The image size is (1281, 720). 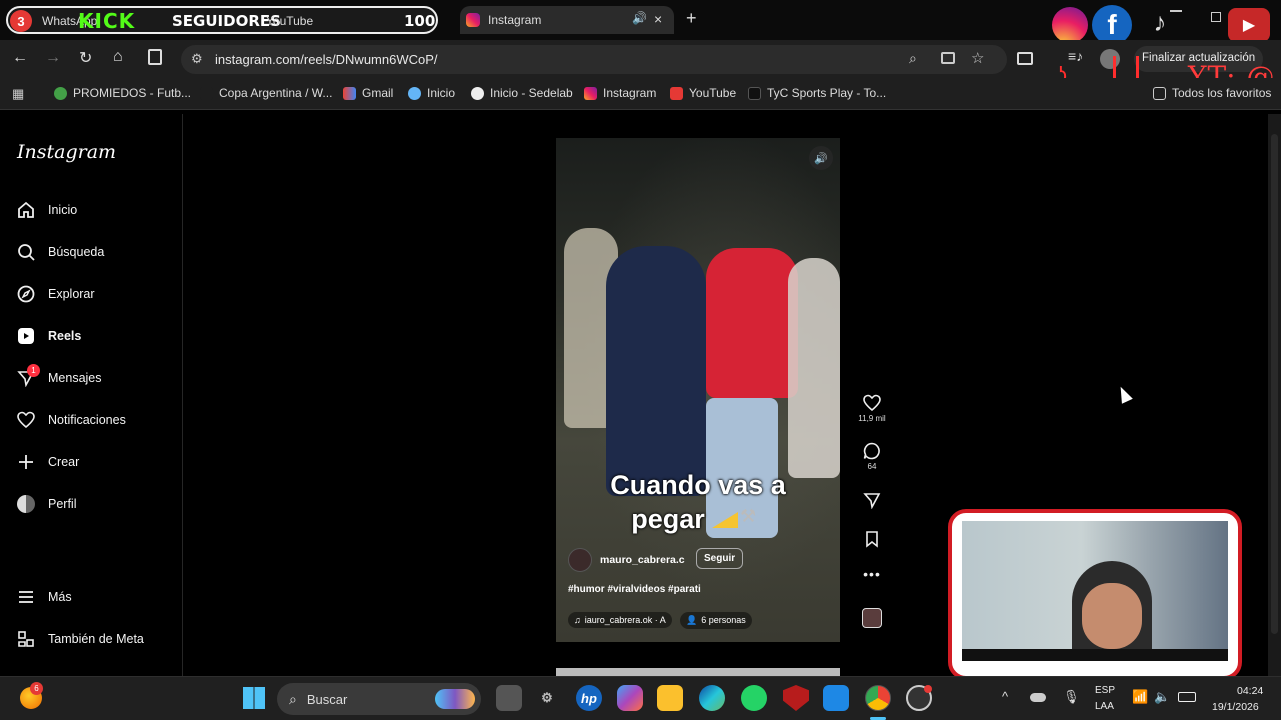 I want to click on lang-primary: ESP, so click(x=1105, y=690).